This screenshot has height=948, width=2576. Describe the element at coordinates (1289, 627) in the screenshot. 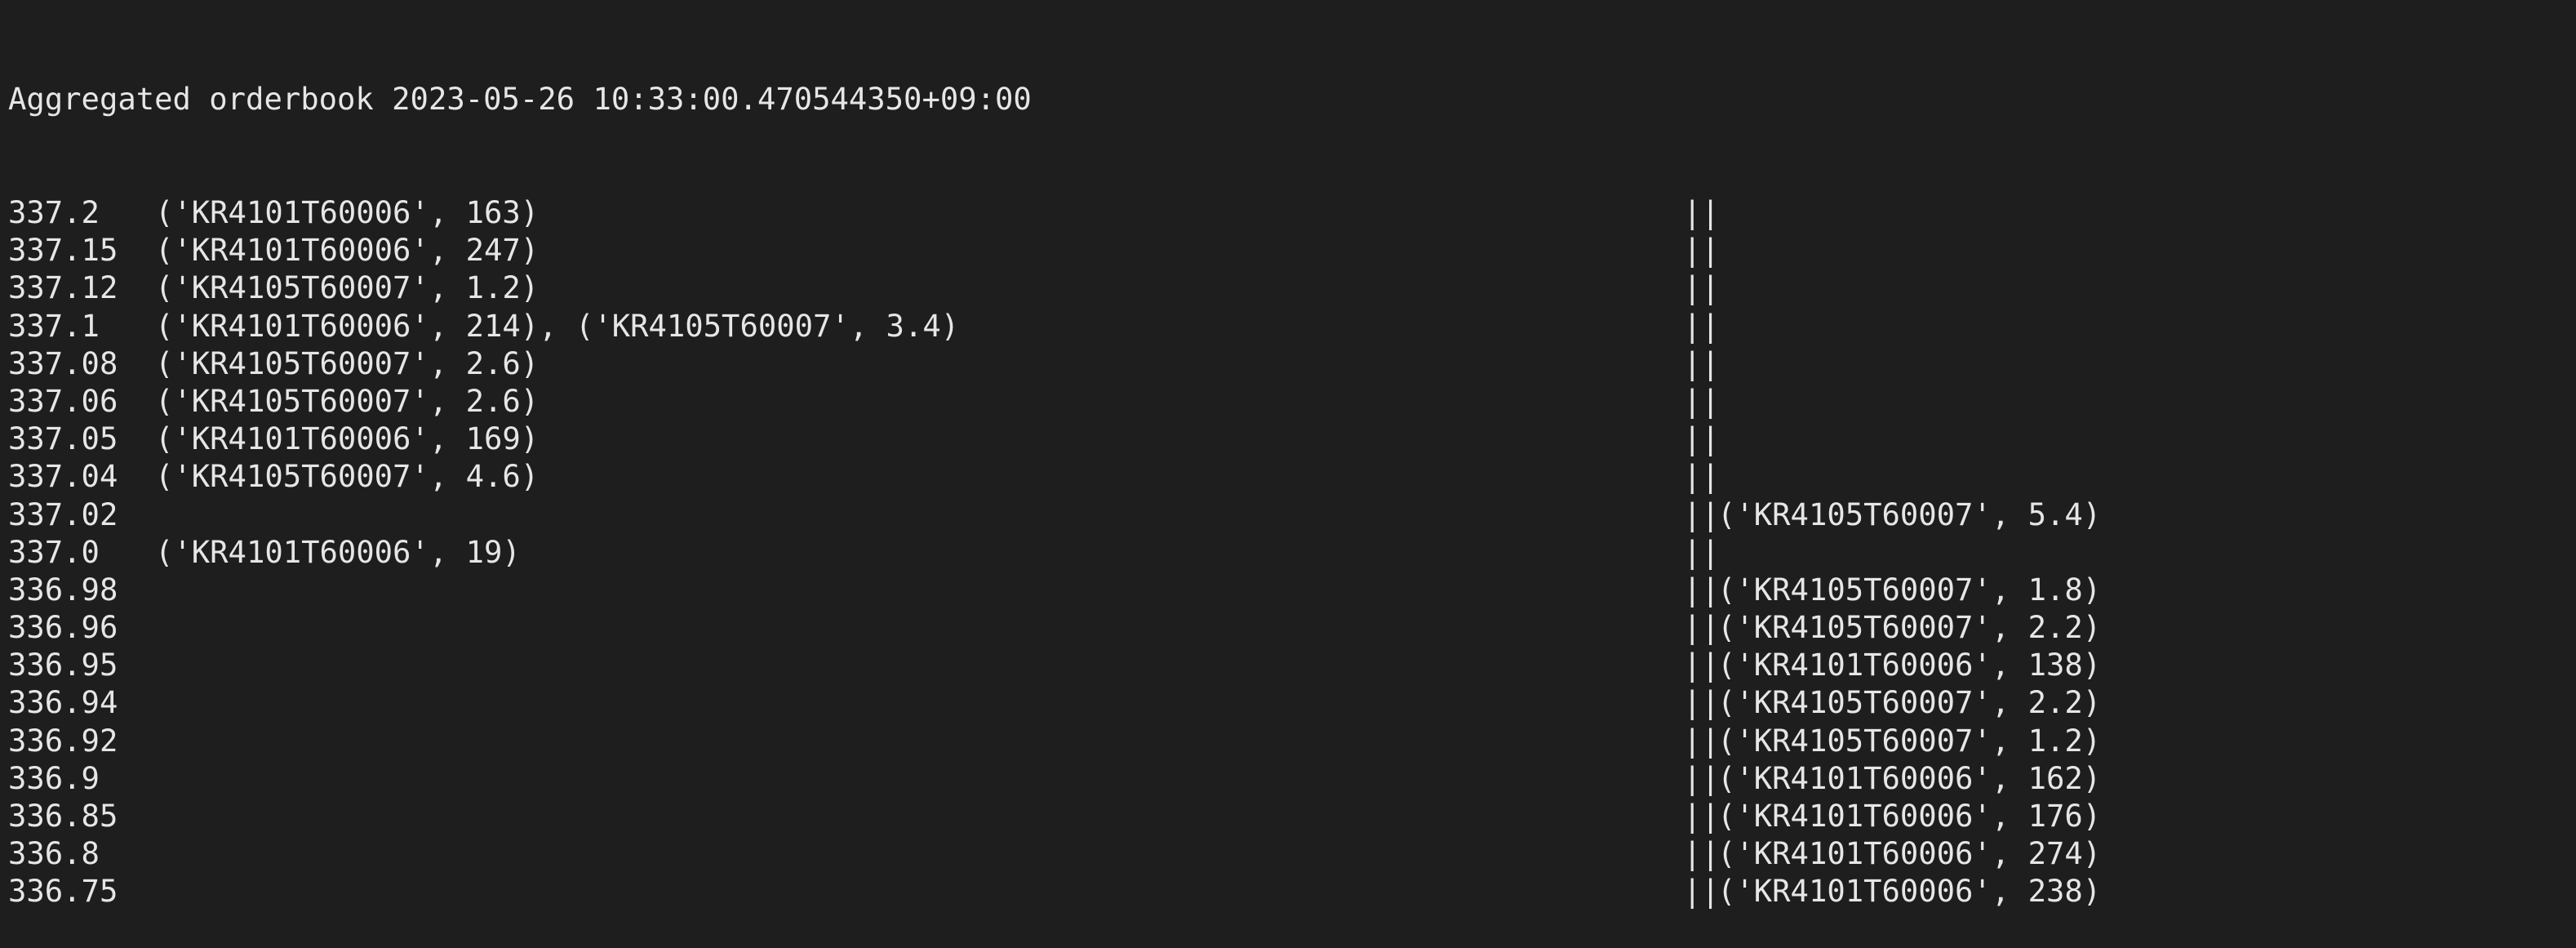

I see `orderbook-row: 336.96 || ('KR4105T60007', 2.2)` at that location.